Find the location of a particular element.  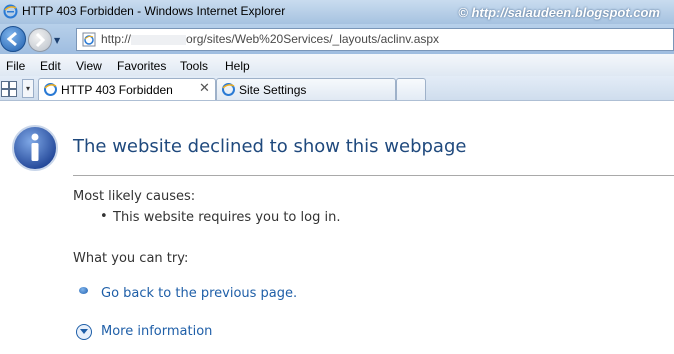

tab-site-settings: Site Settings is located at coordinates (306, 89).